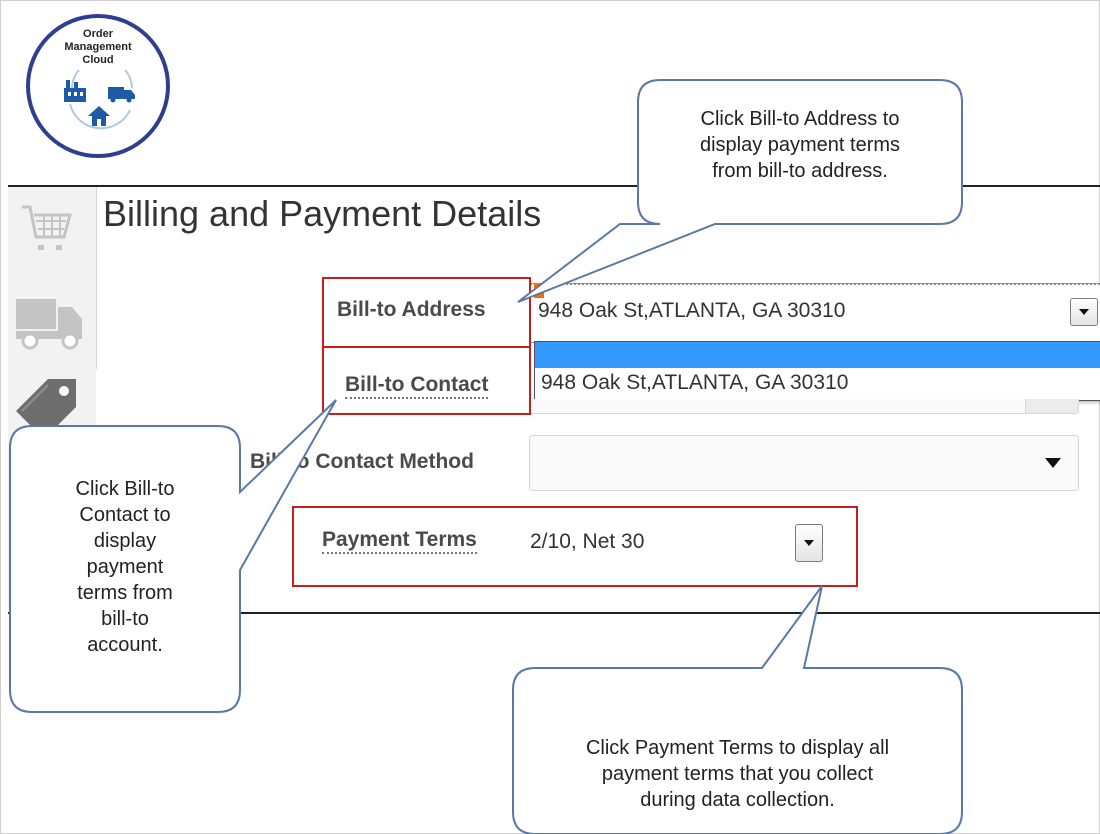 This screenshot has height=834, width=1100. Describe the element at coordinates (125, 541) in the screenshot. I see `callout-contact-line: display` at that location.